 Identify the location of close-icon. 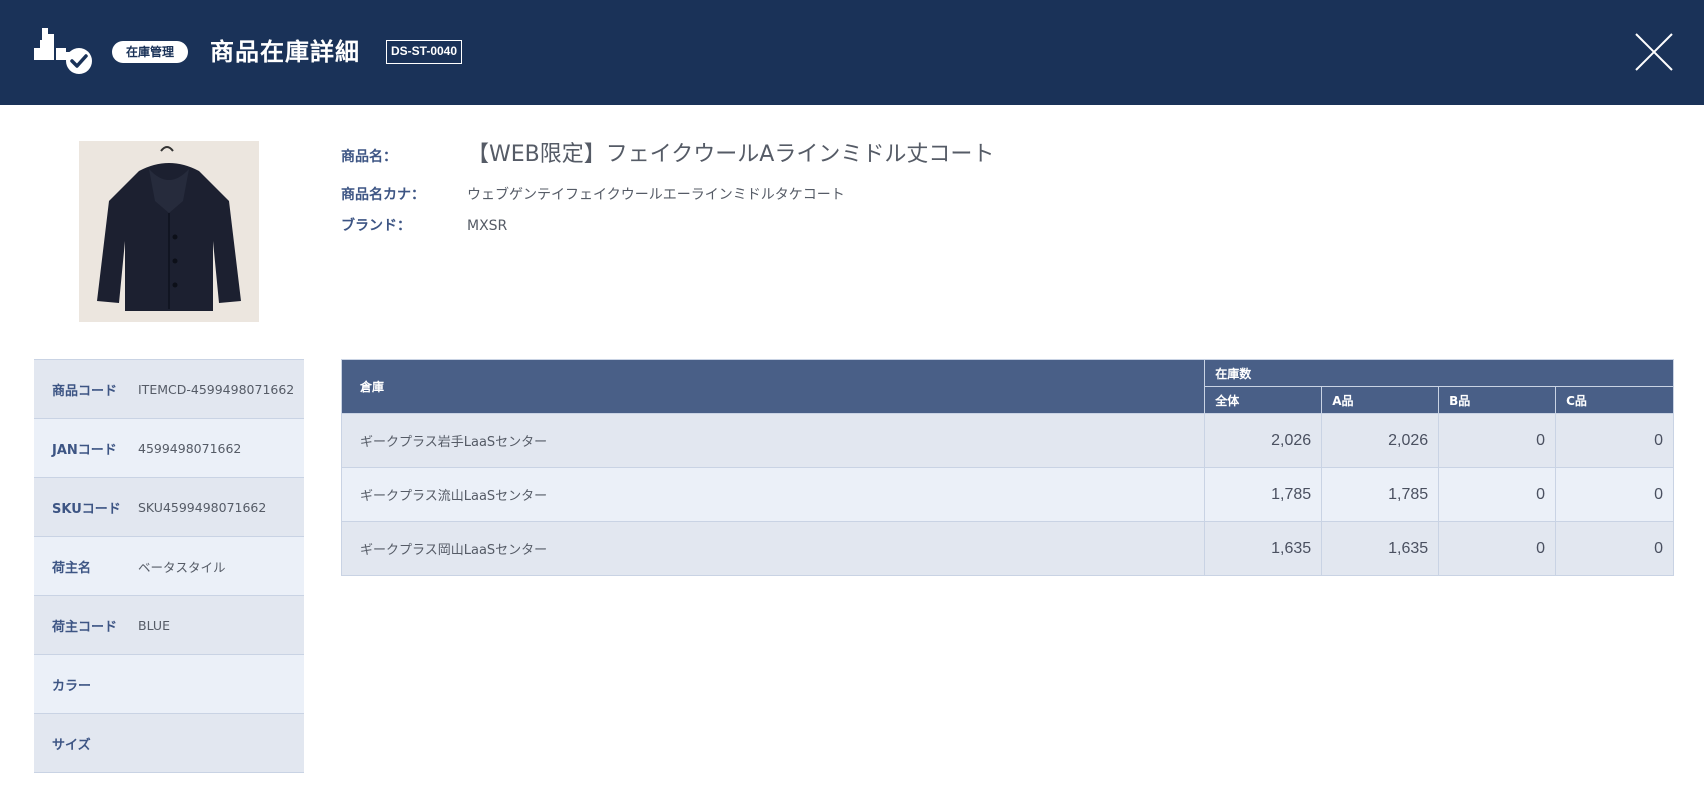
(1654, 52).